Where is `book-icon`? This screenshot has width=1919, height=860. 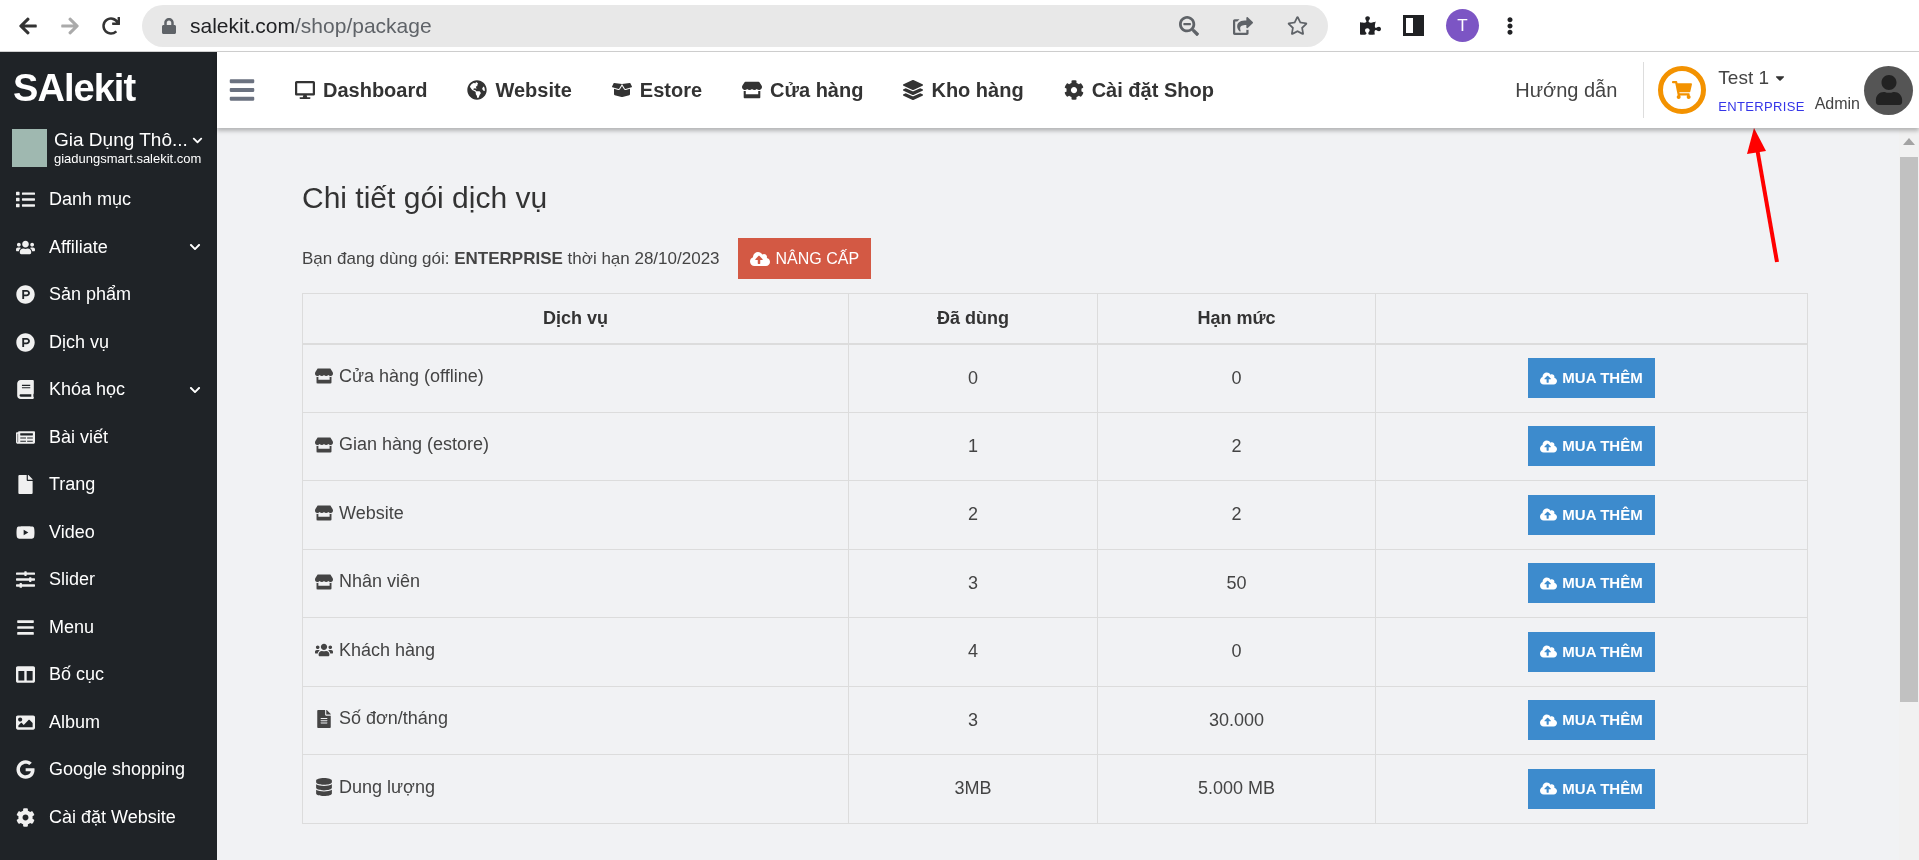 book-icon is located at coordinates (25, 390).